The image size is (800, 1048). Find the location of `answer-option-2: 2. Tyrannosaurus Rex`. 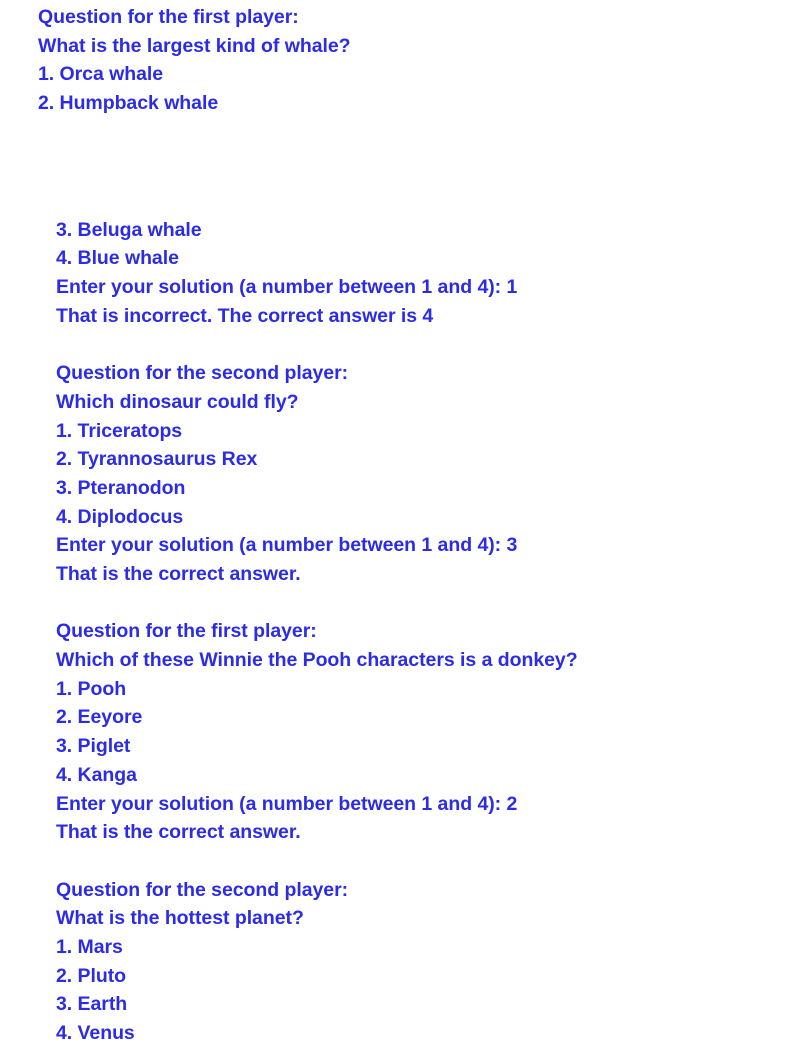

answer-option-2: 2. Tyrannosaurus Rex is located at coordinates (157, 459).